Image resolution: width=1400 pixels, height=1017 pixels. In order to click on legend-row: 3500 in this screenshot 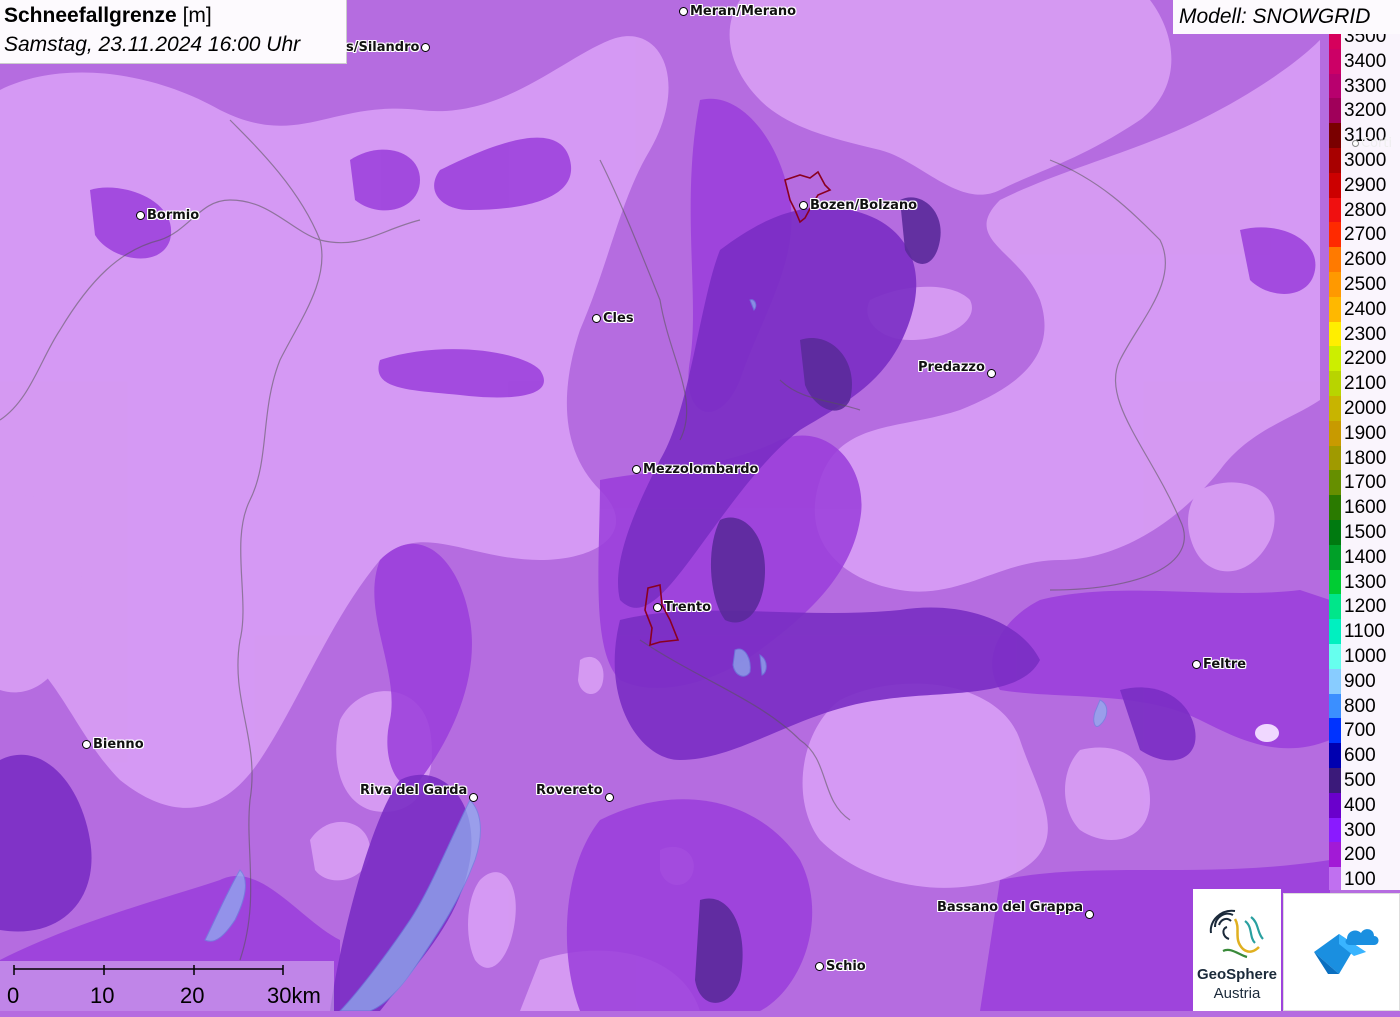, I will do `click(1364, 41)`.